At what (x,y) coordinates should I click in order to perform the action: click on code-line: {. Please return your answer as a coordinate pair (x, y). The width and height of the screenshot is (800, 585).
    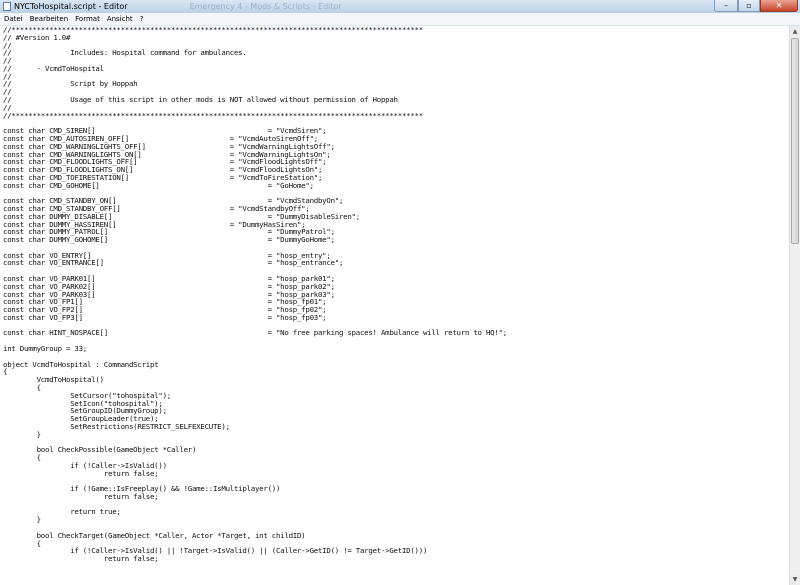
    Looking at the image, I should click on (5, 372).